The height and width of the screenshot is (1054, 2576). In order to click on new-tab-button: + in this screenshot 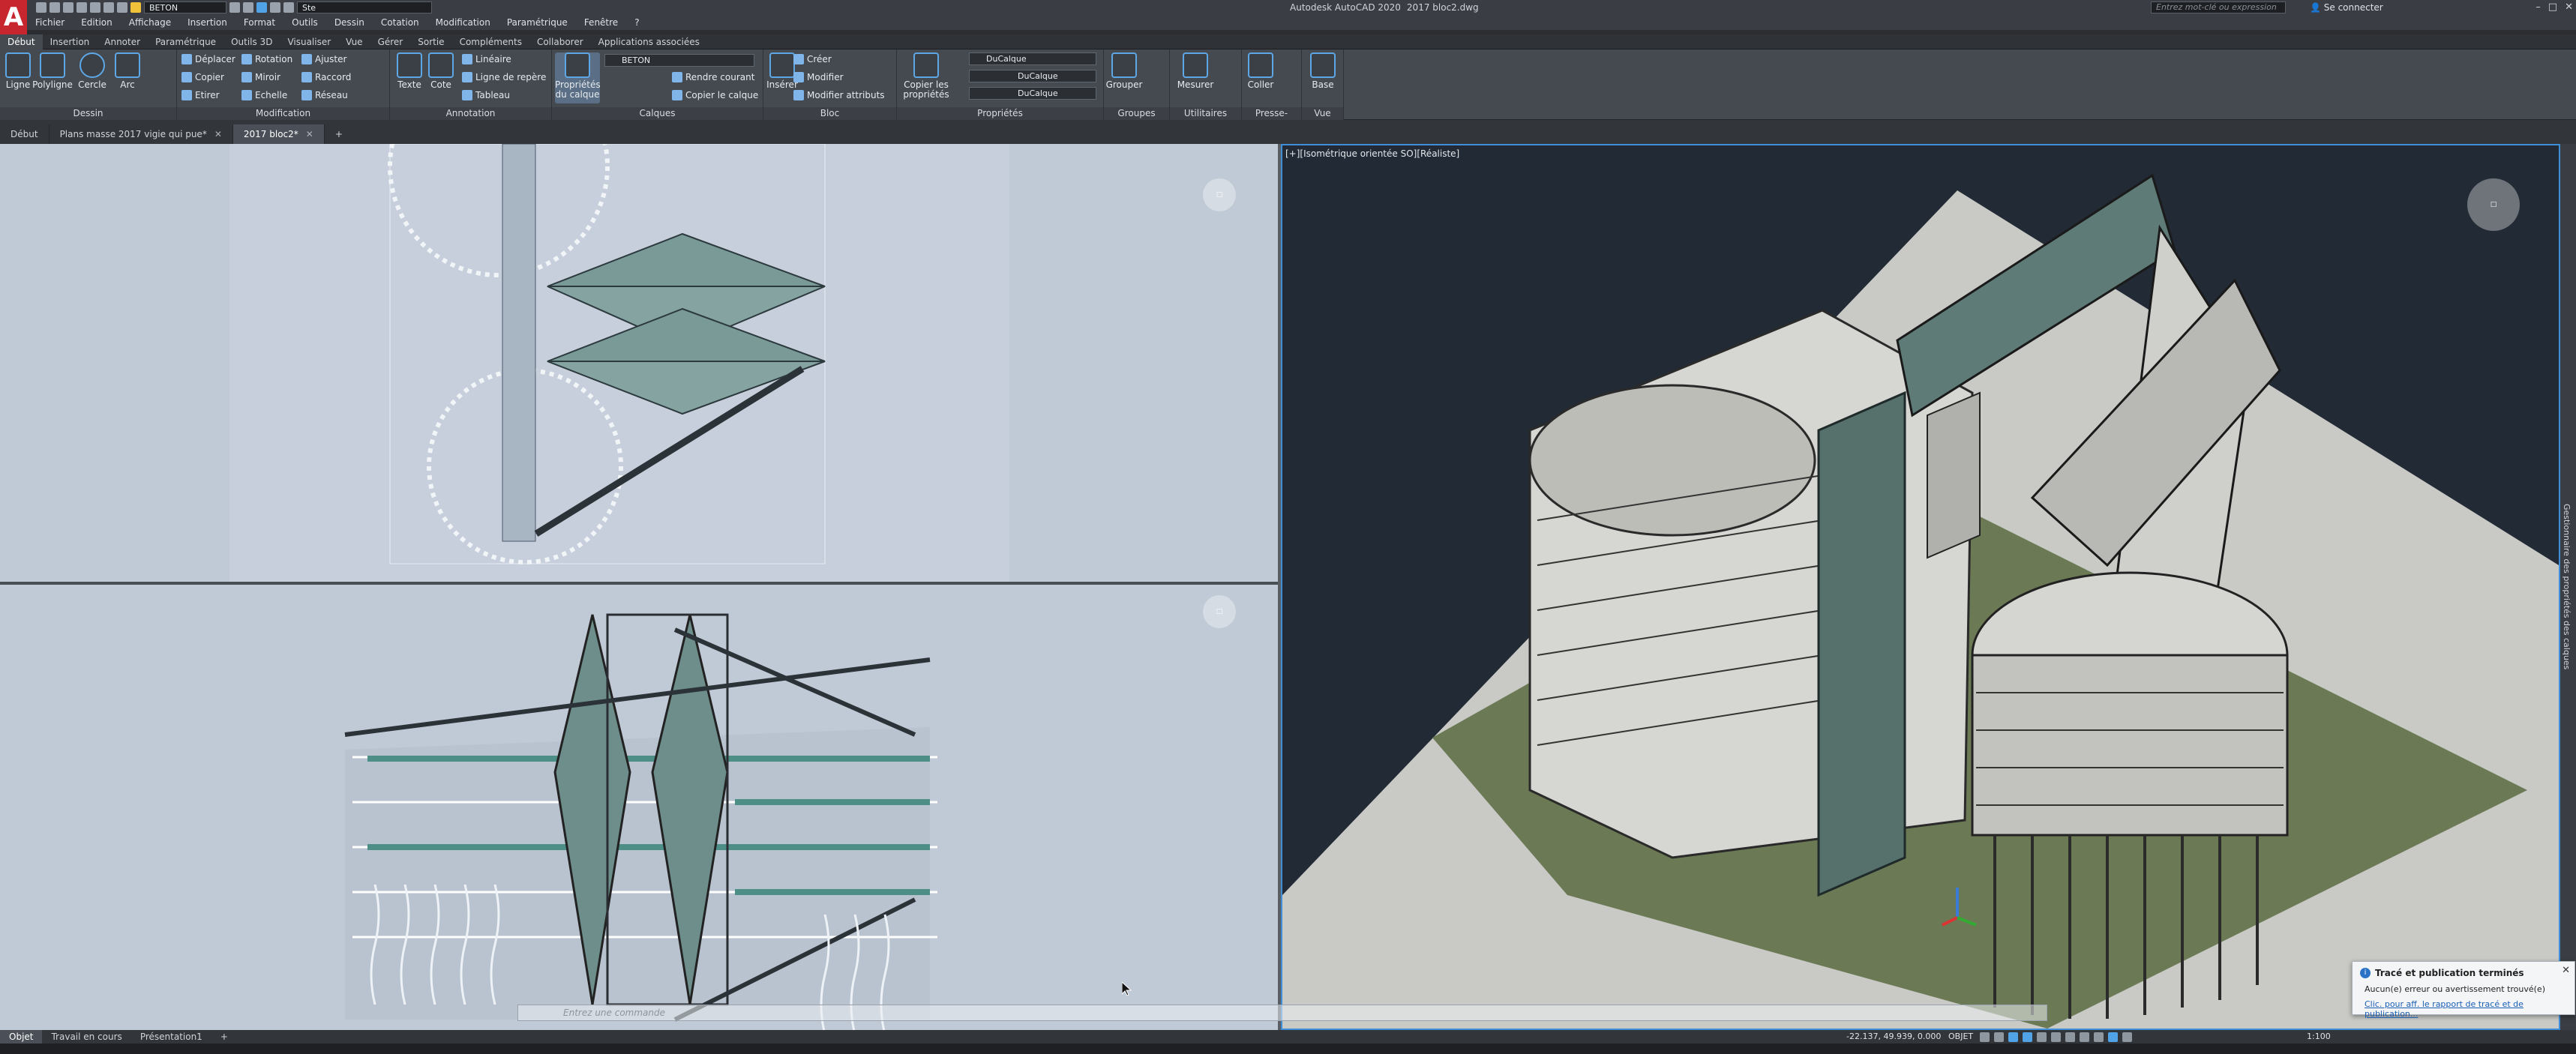, I will do `click(339, 134)`.